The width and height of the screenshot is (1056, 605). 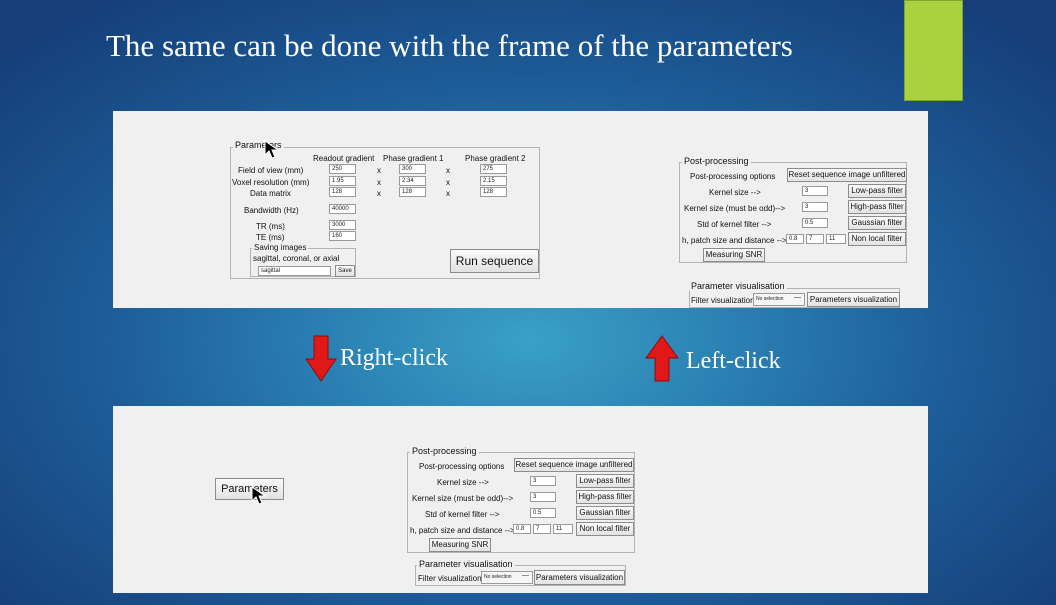 I want to click on left-click-label: Left-click, so click(x=733, y=361).